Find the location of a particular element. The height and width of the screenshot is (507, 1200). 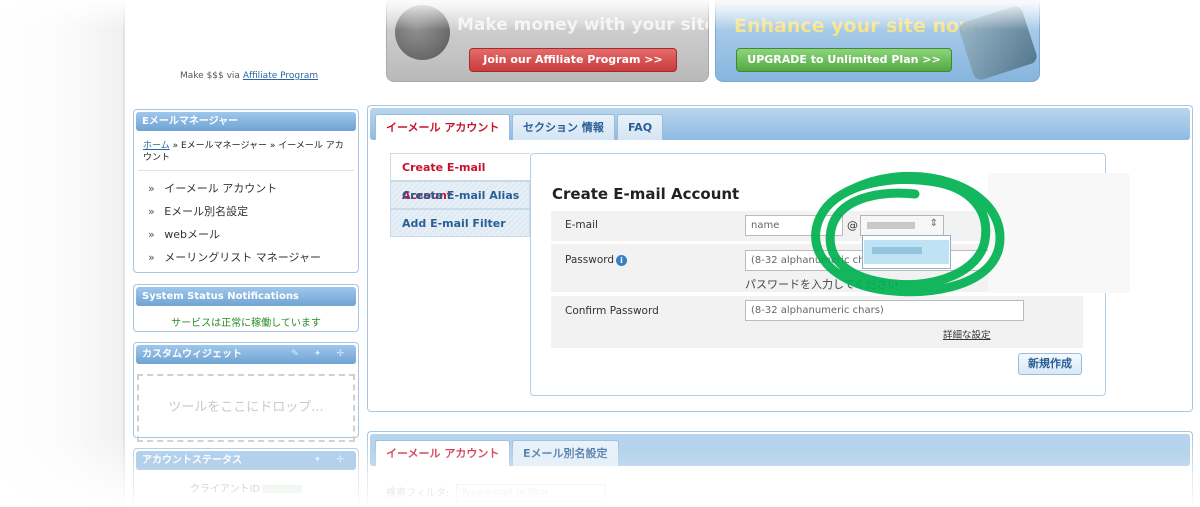

password-label-text: Password is located at coordinates (590, 260).